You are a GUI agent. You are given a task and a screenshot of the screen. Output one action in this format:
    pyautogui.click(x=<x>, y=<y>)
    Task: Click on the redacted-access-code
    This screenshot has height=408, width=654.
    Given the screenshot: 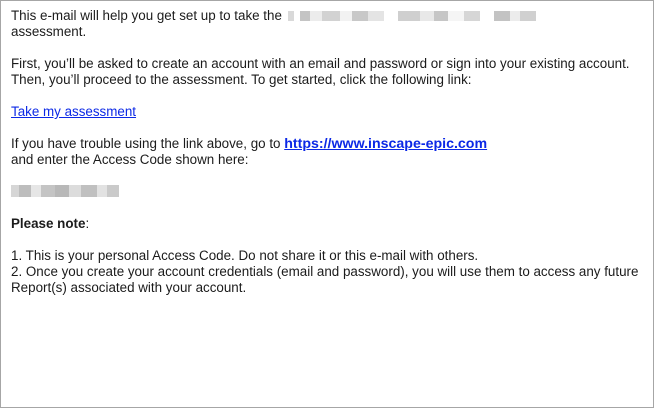 What is the action you would take?
    pyautogui.click(x=65, y=191)
    